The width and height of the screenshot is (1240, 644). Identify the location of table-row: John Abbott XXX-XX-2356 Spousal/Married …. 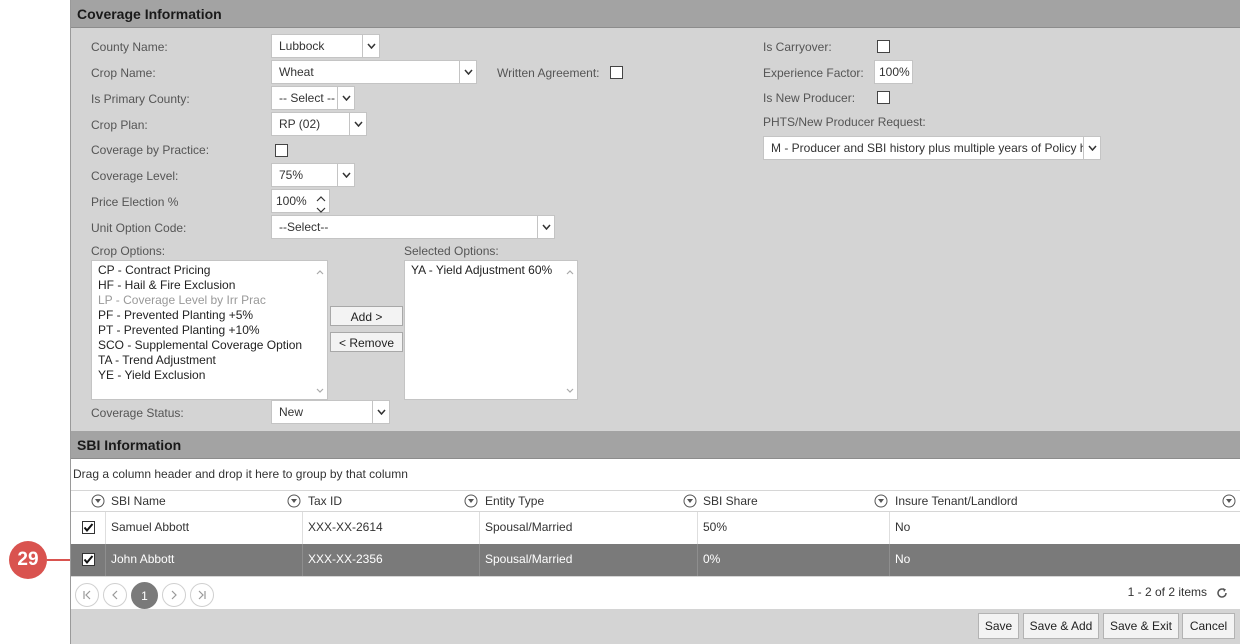
(655, 560).